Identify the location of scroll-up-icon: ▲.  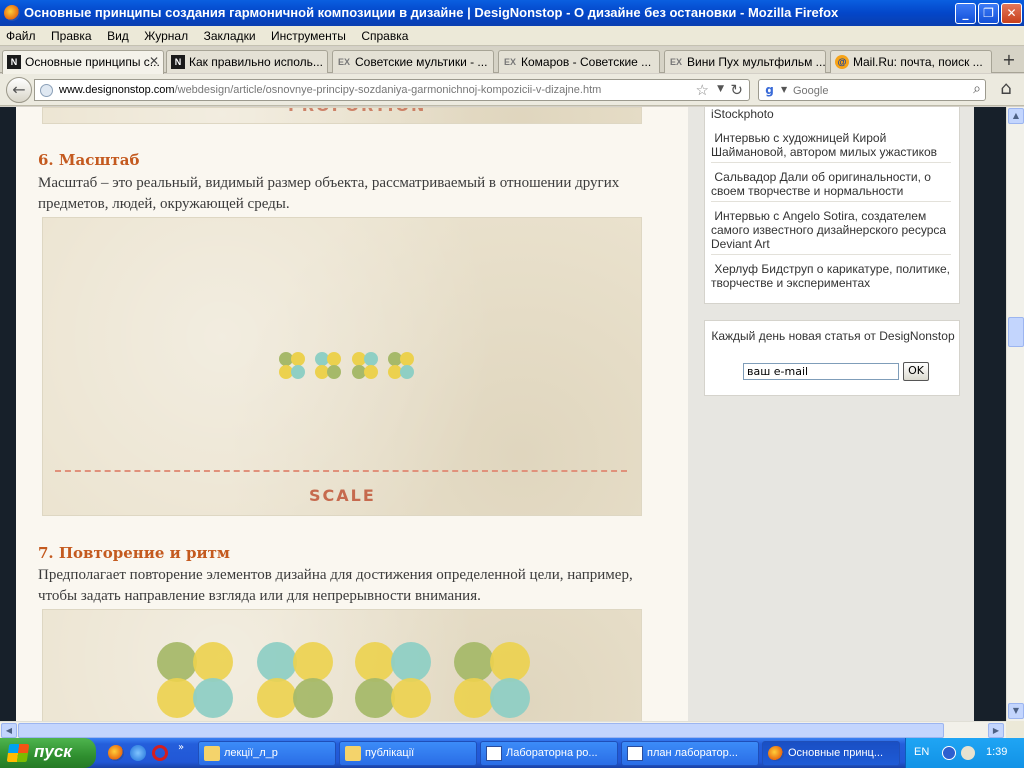
(1016, 116).